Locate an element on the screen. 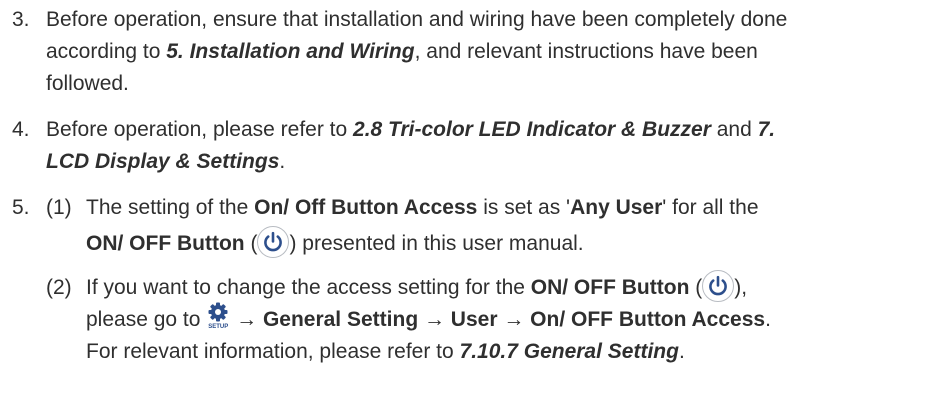  sub-item-label: (1) is located at coordinates (59, 207).